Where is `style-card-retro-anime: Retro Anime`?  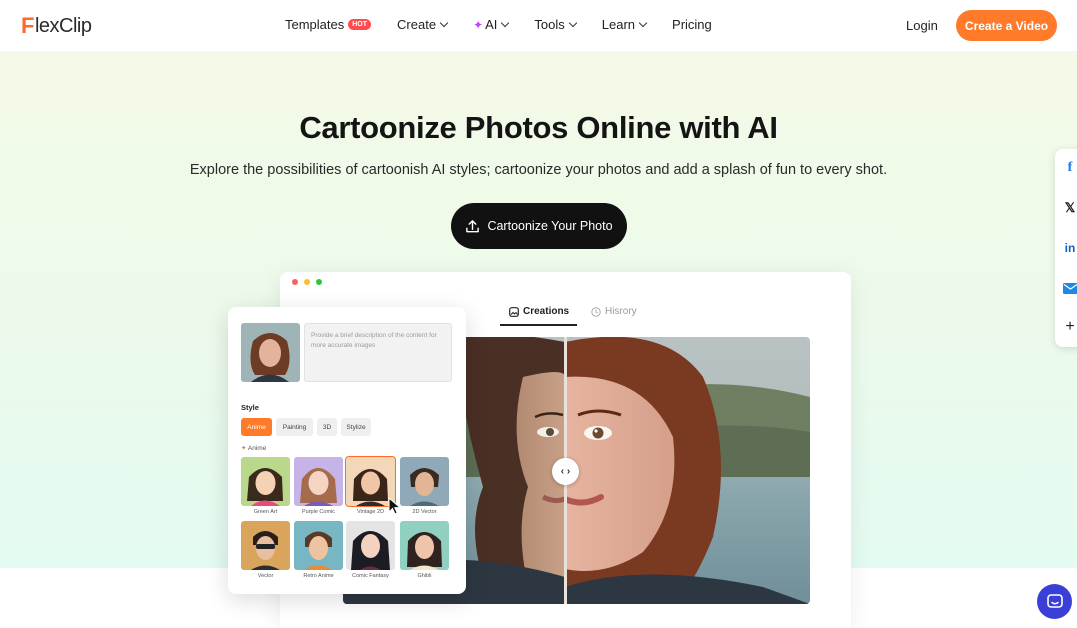 style-card-retro-anime: Retro Anime is located at coordinates (318, 550).